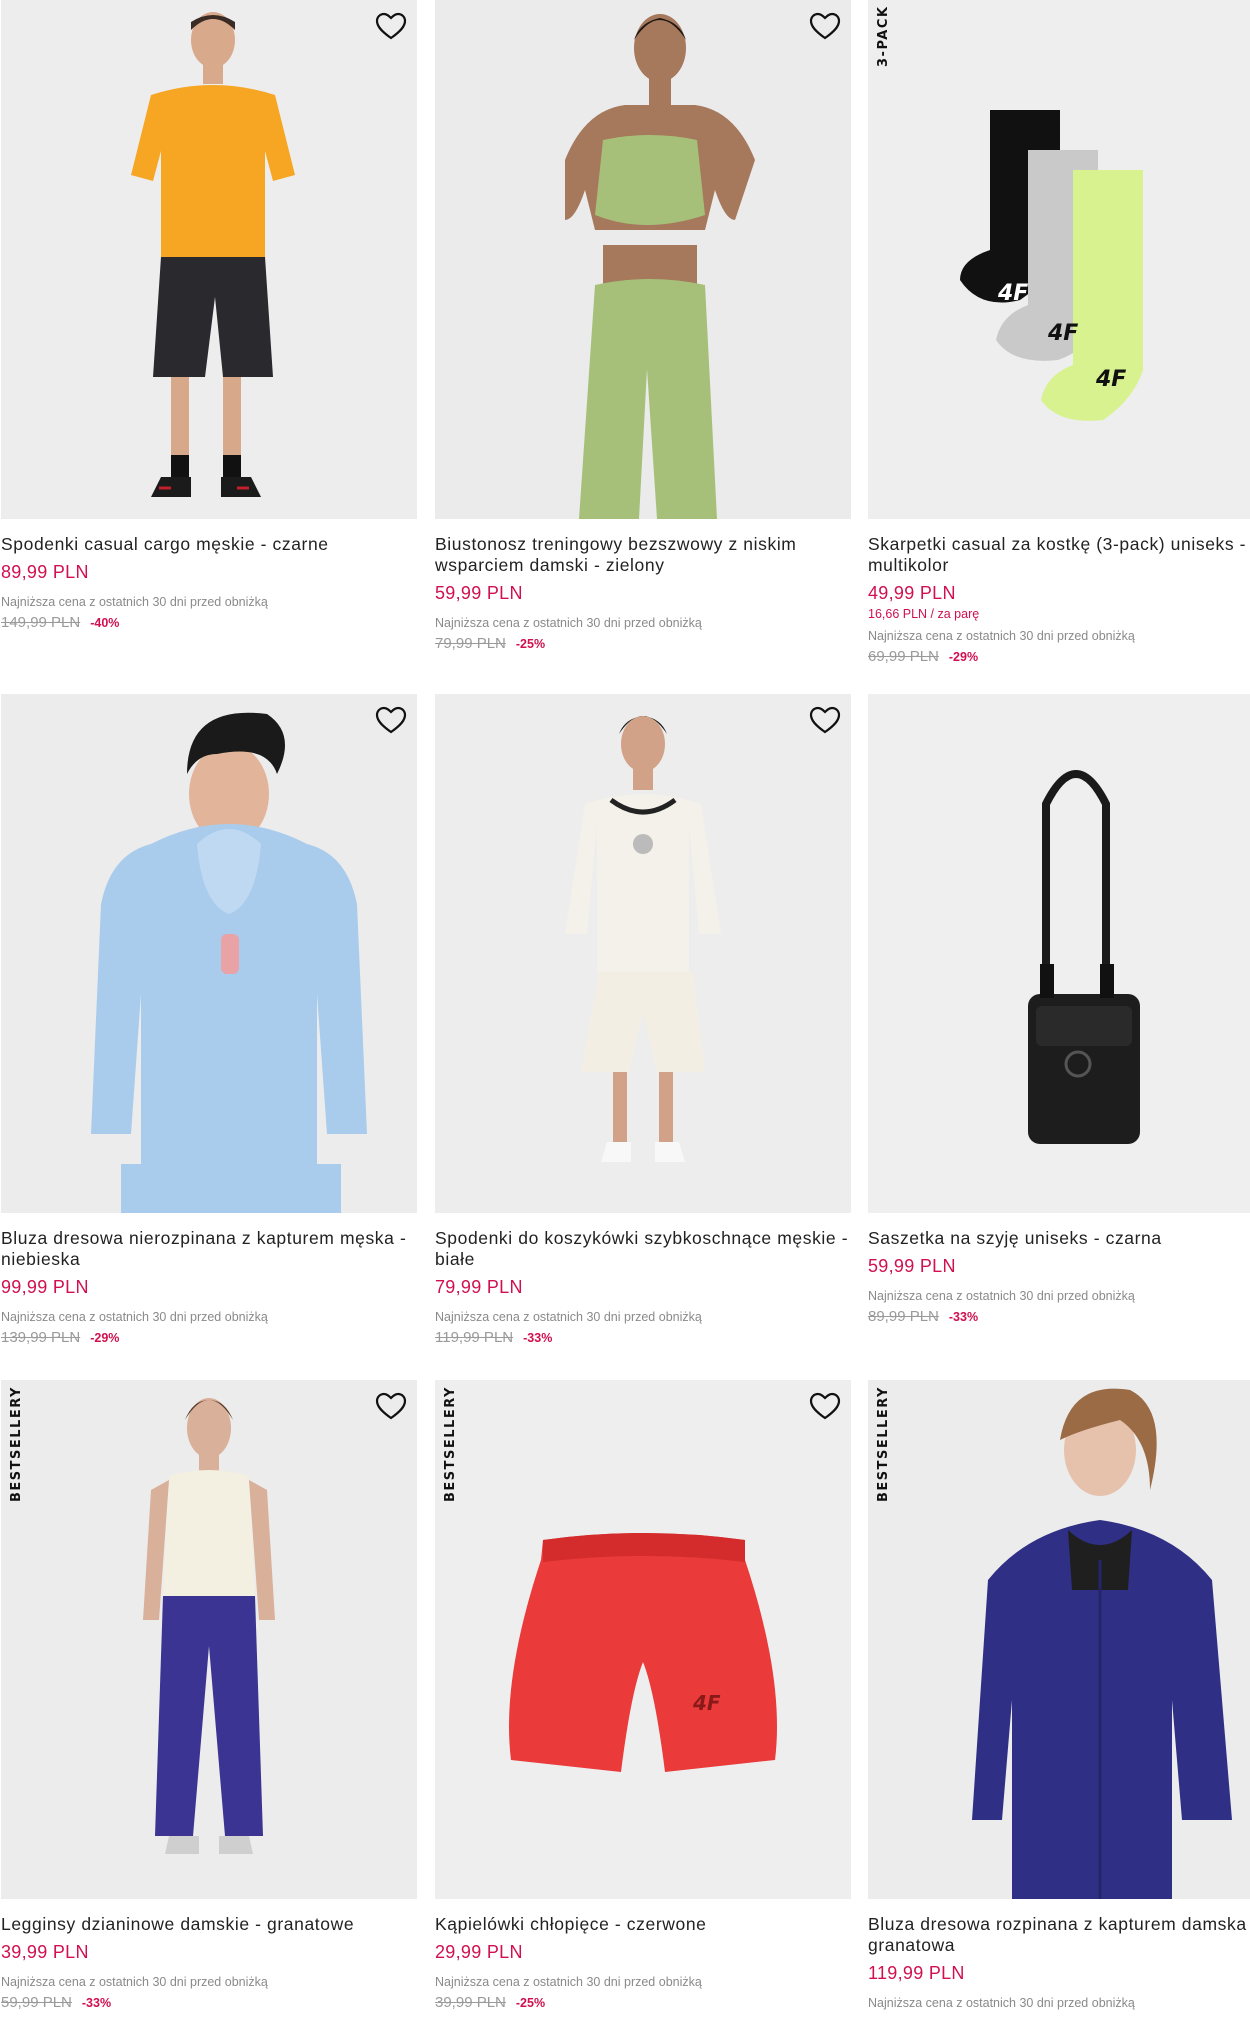 Image resolution: width=1250 pixels, height=2024 pixels. What do you see at coordinates (470, 643) in the screenshot?
I see `old-price: 79,99 PLN` at bounding box center [470, 643].